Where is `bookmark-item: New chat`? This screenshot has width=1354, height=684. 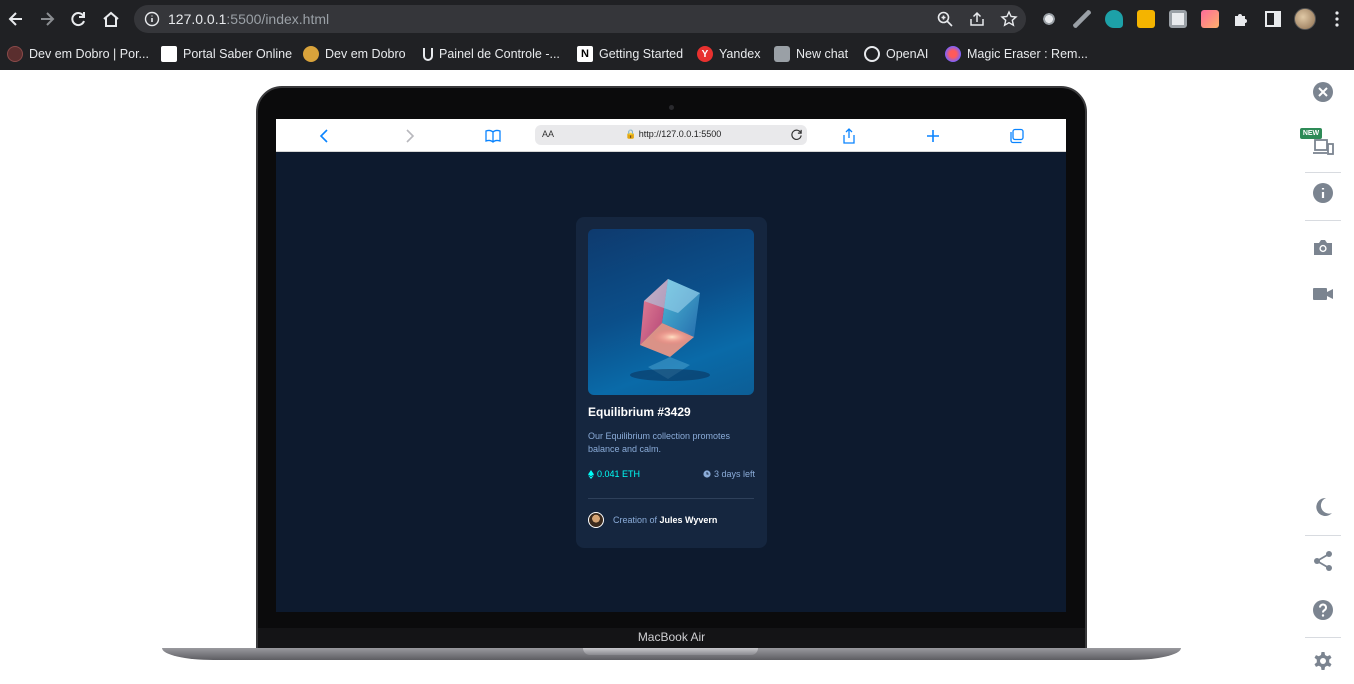 bookmark-item: New chat is located at coordinates (811, 54).